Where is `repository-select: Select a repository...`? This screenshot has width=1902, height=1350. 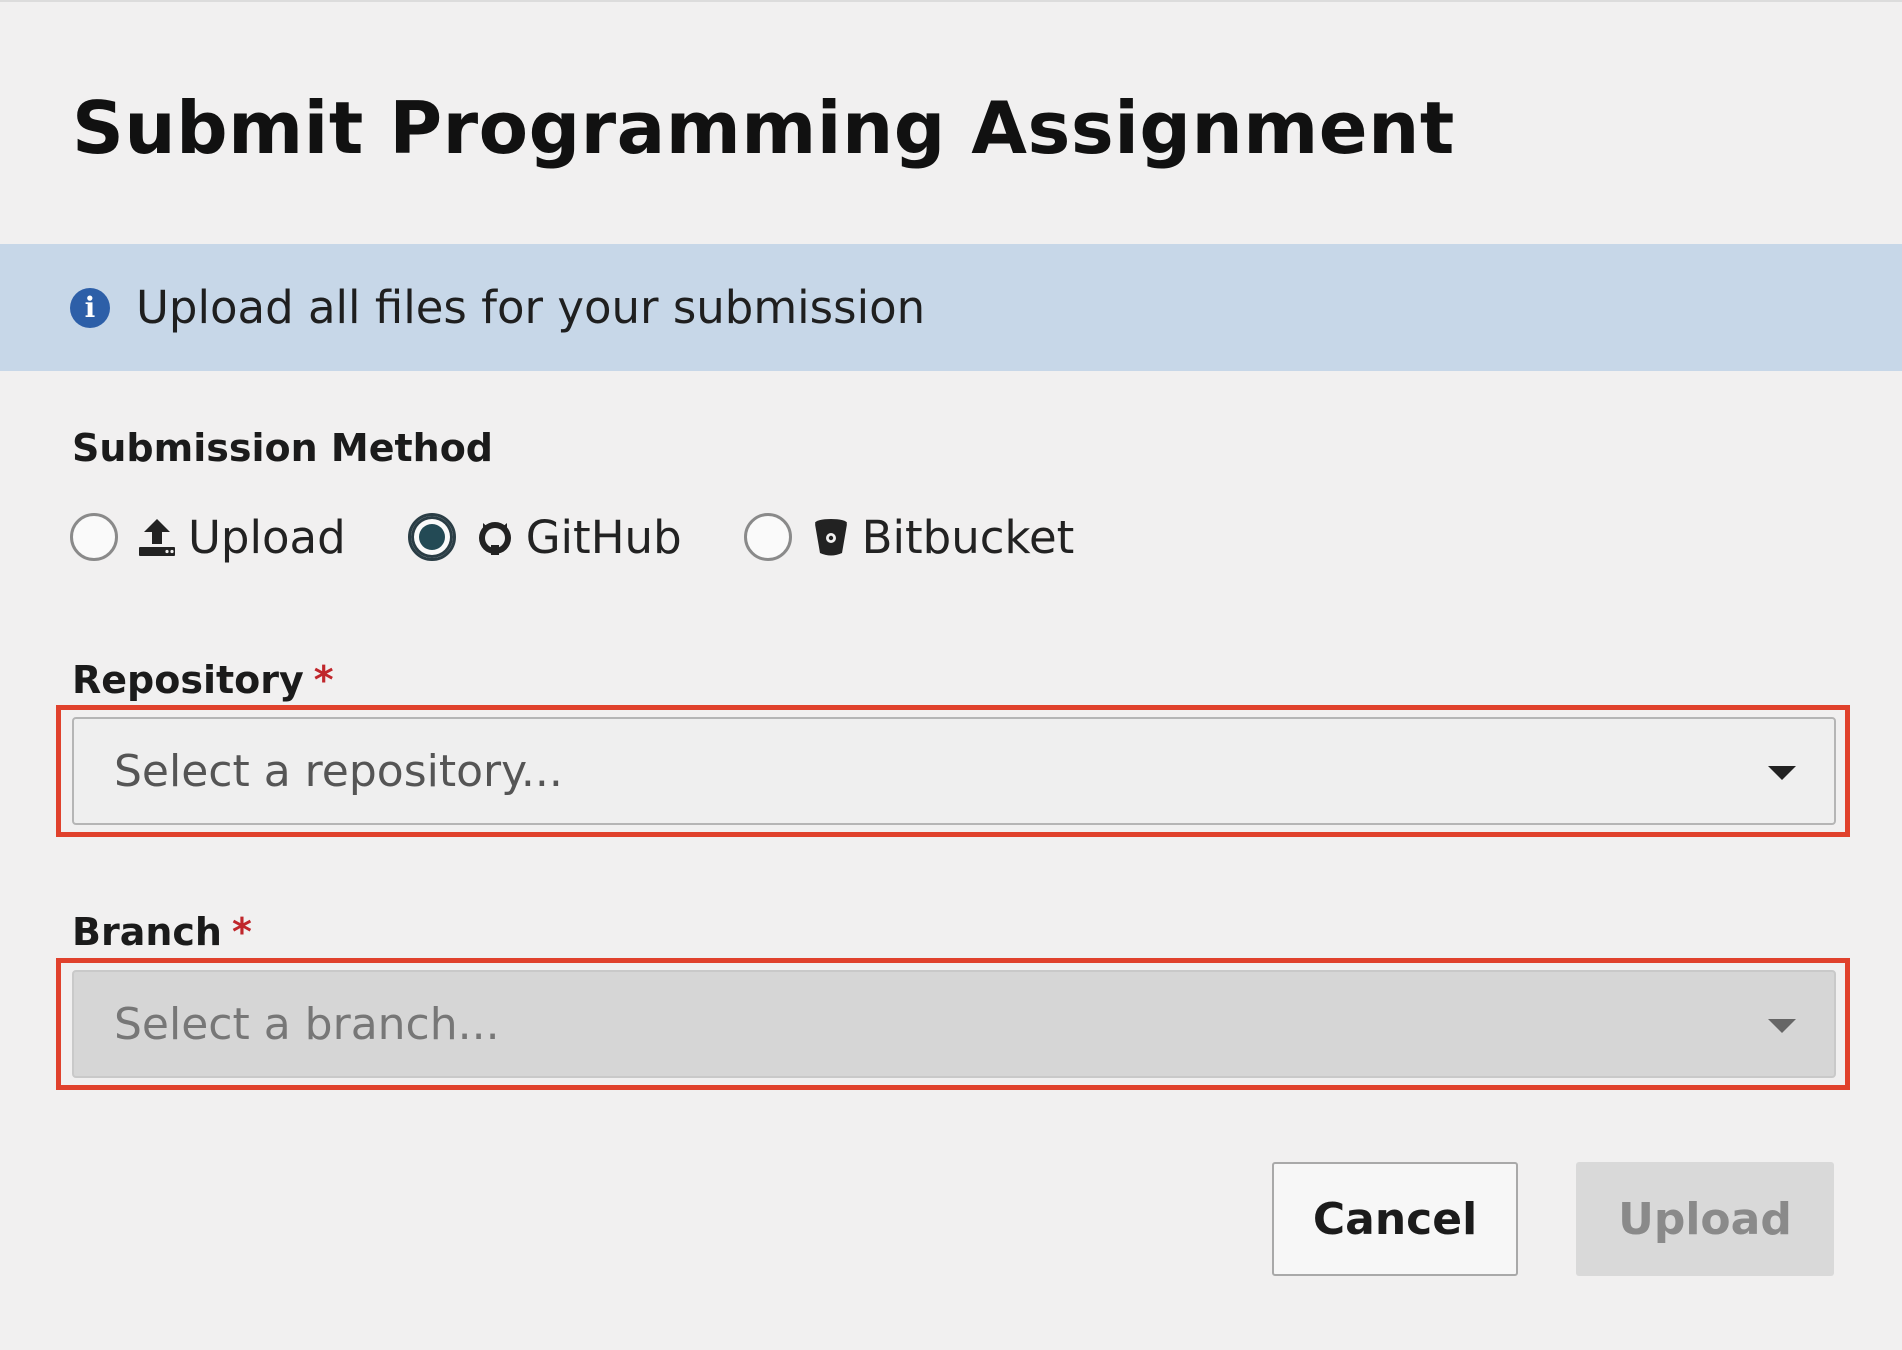 repository-select: Select a repository... is located at coordinates (954, 771).